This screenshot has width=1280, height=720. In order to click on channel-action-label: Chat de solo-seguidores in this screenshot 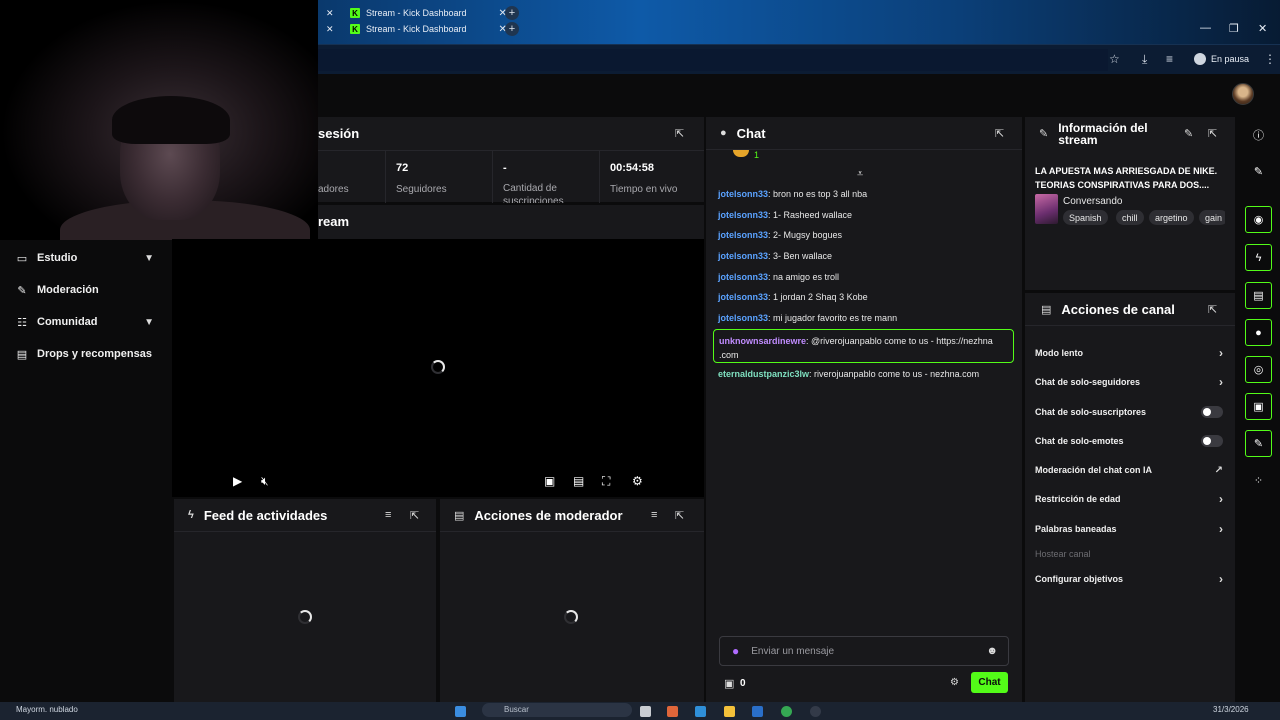, I will do `click(1088, 382)`.